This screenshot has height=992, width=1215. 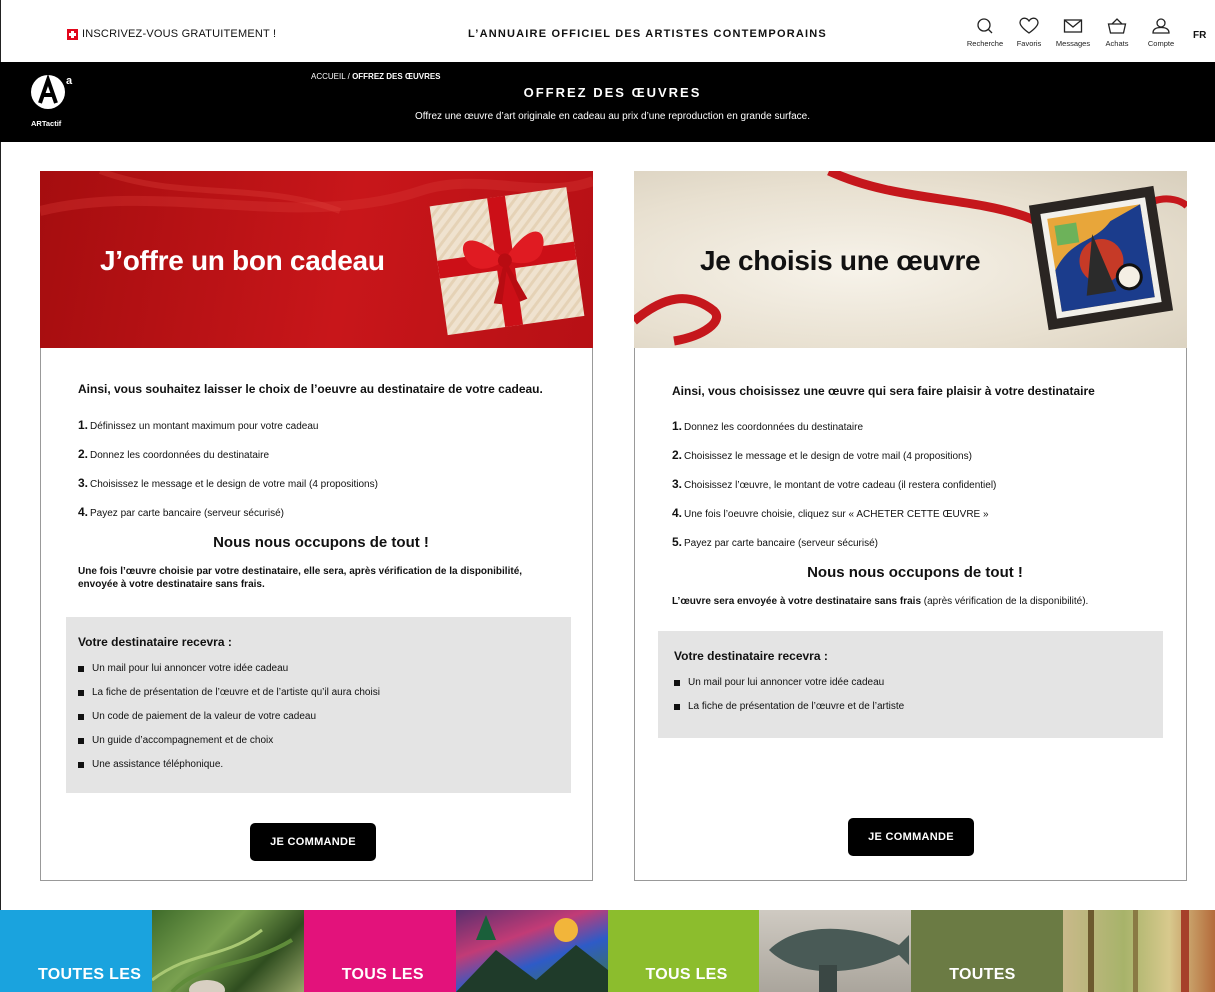 I want to click on user-nav: Recherche Favoris Messages Achats Compte, so click(x=1073, y=32).